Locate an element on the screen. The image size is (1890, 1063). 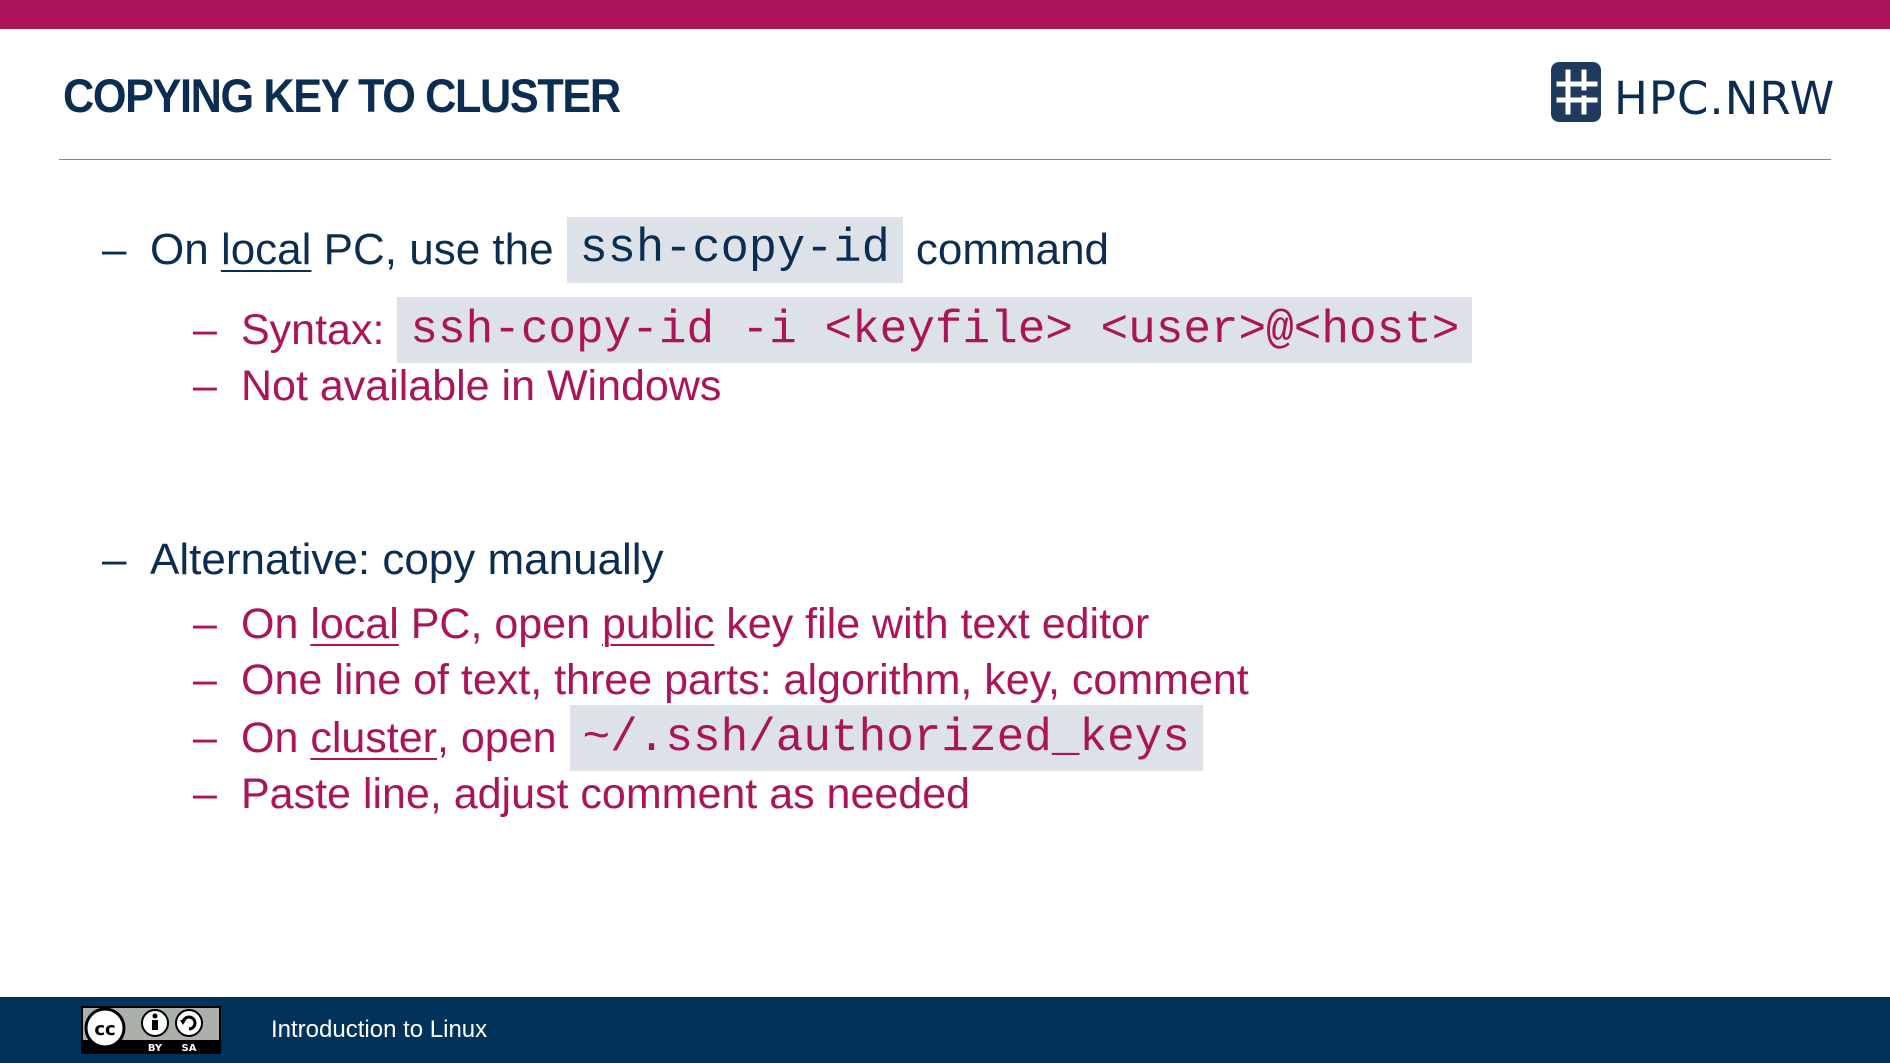
code-snippet: ssh-copy-id is located at coordinates (734, 250).